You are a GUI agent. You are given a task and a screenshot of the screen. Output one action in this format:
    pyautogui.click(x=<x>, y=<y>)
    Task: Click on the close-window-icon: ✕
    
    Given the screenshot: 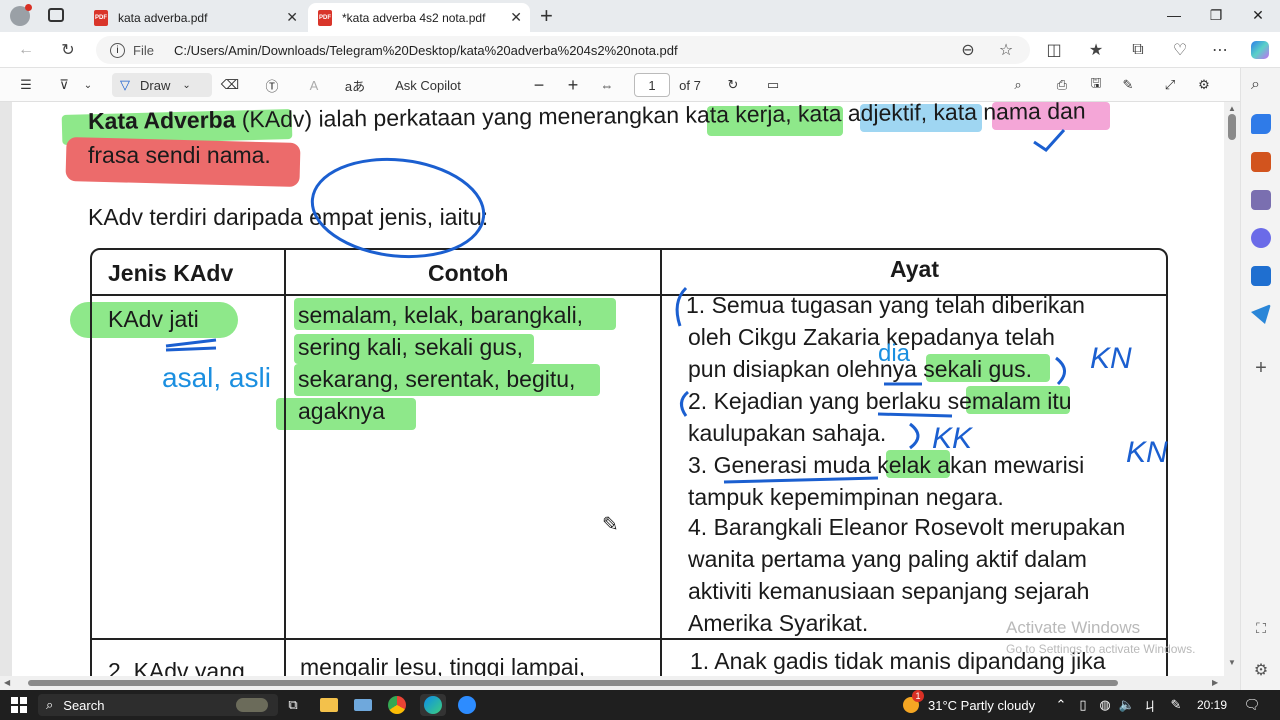 What is the action you would take?
    pyautogui.click(x=1258, y=15)
    